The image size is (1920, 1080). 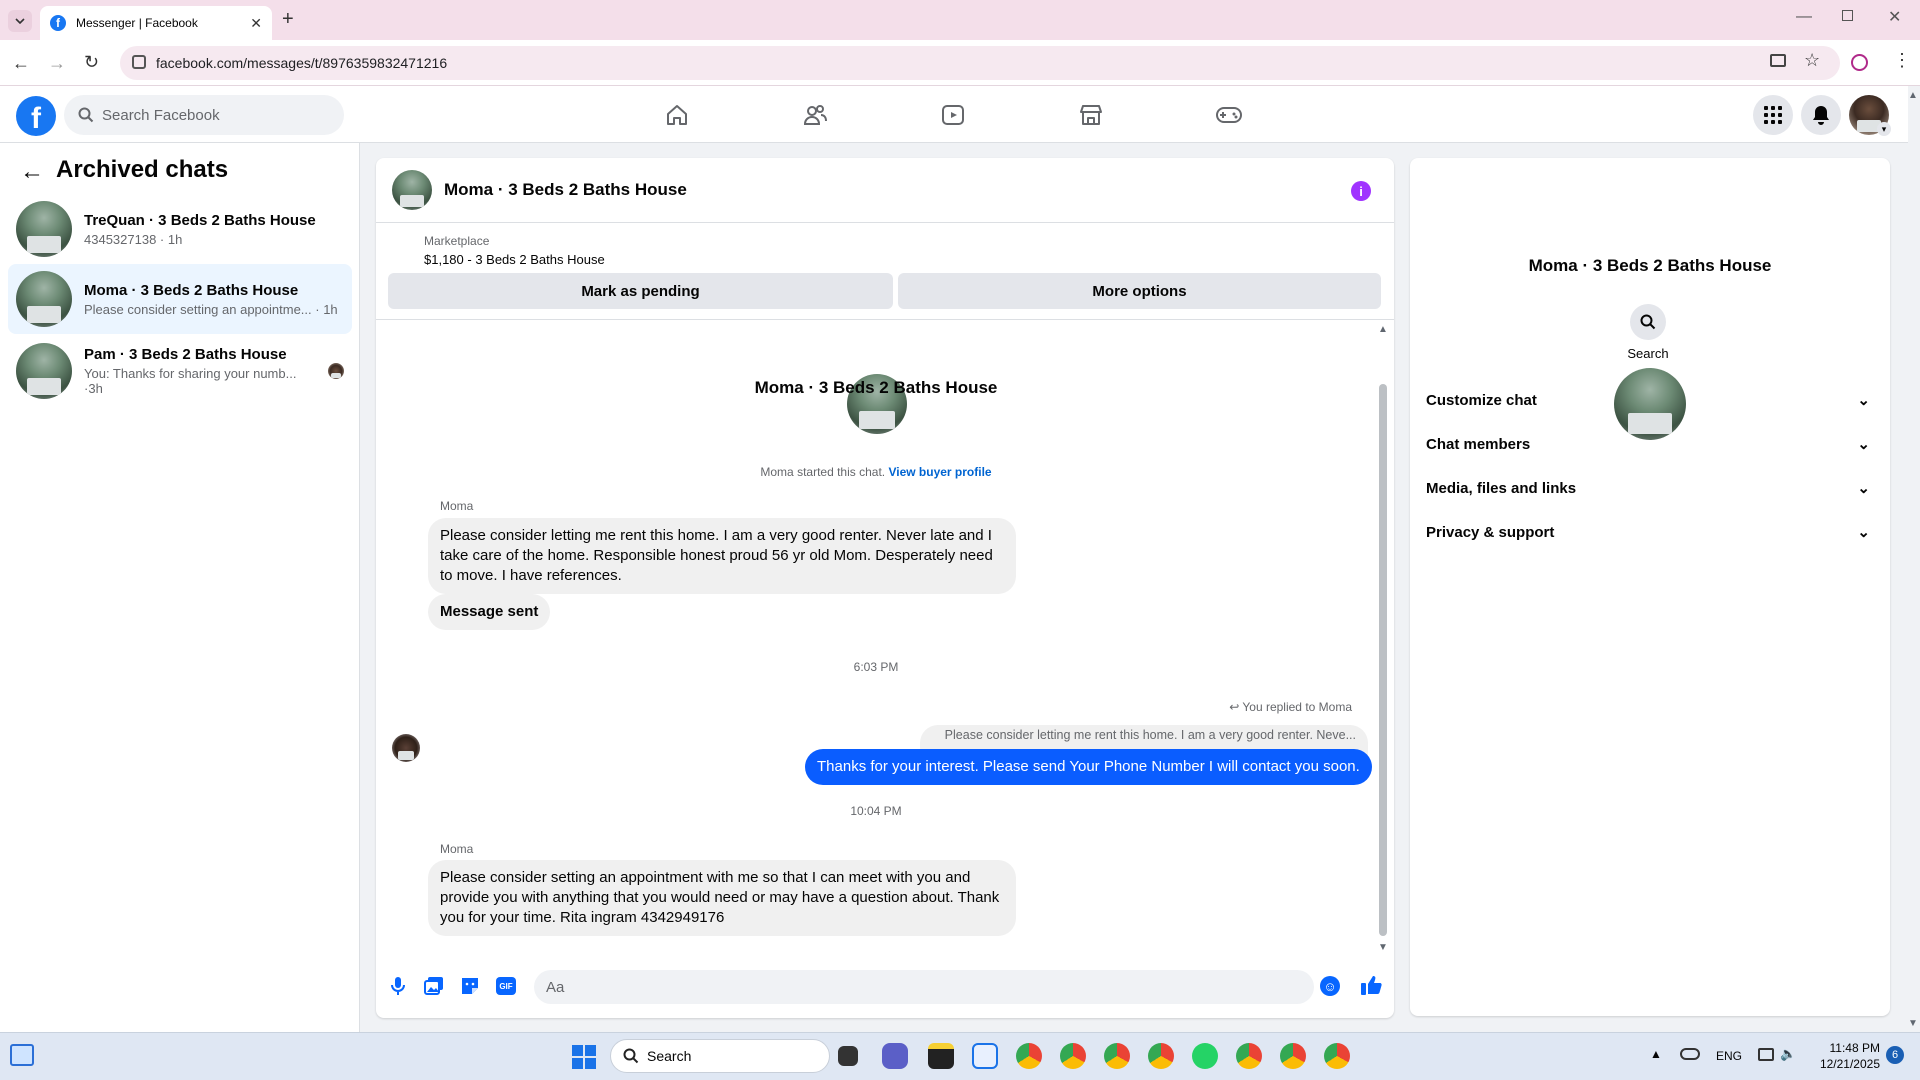 I want to click on message-input: Aa, so click(x=924, y=987).